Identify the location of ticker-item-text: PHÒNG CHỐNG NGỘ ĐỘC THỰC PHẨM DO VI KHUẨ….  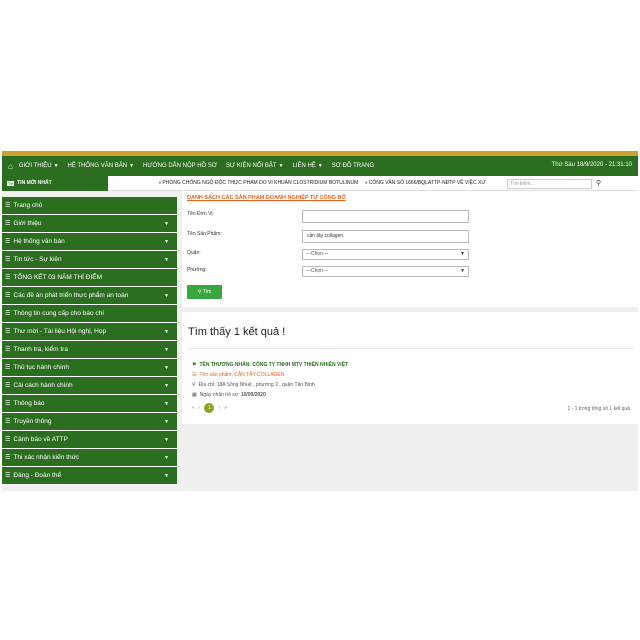
(260, 183).